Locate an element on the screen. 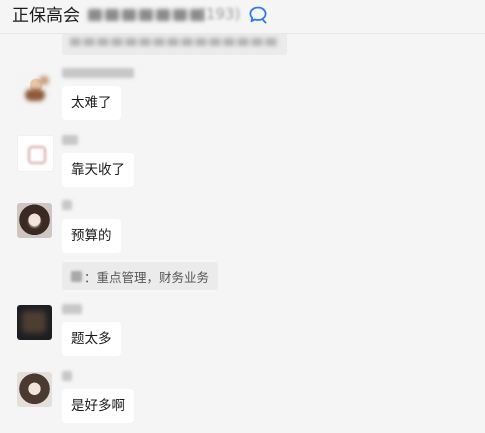 The height and width of the screenshot is (433, 485). message-bubble: 是好多啊 is located at coordinates (98, 406).